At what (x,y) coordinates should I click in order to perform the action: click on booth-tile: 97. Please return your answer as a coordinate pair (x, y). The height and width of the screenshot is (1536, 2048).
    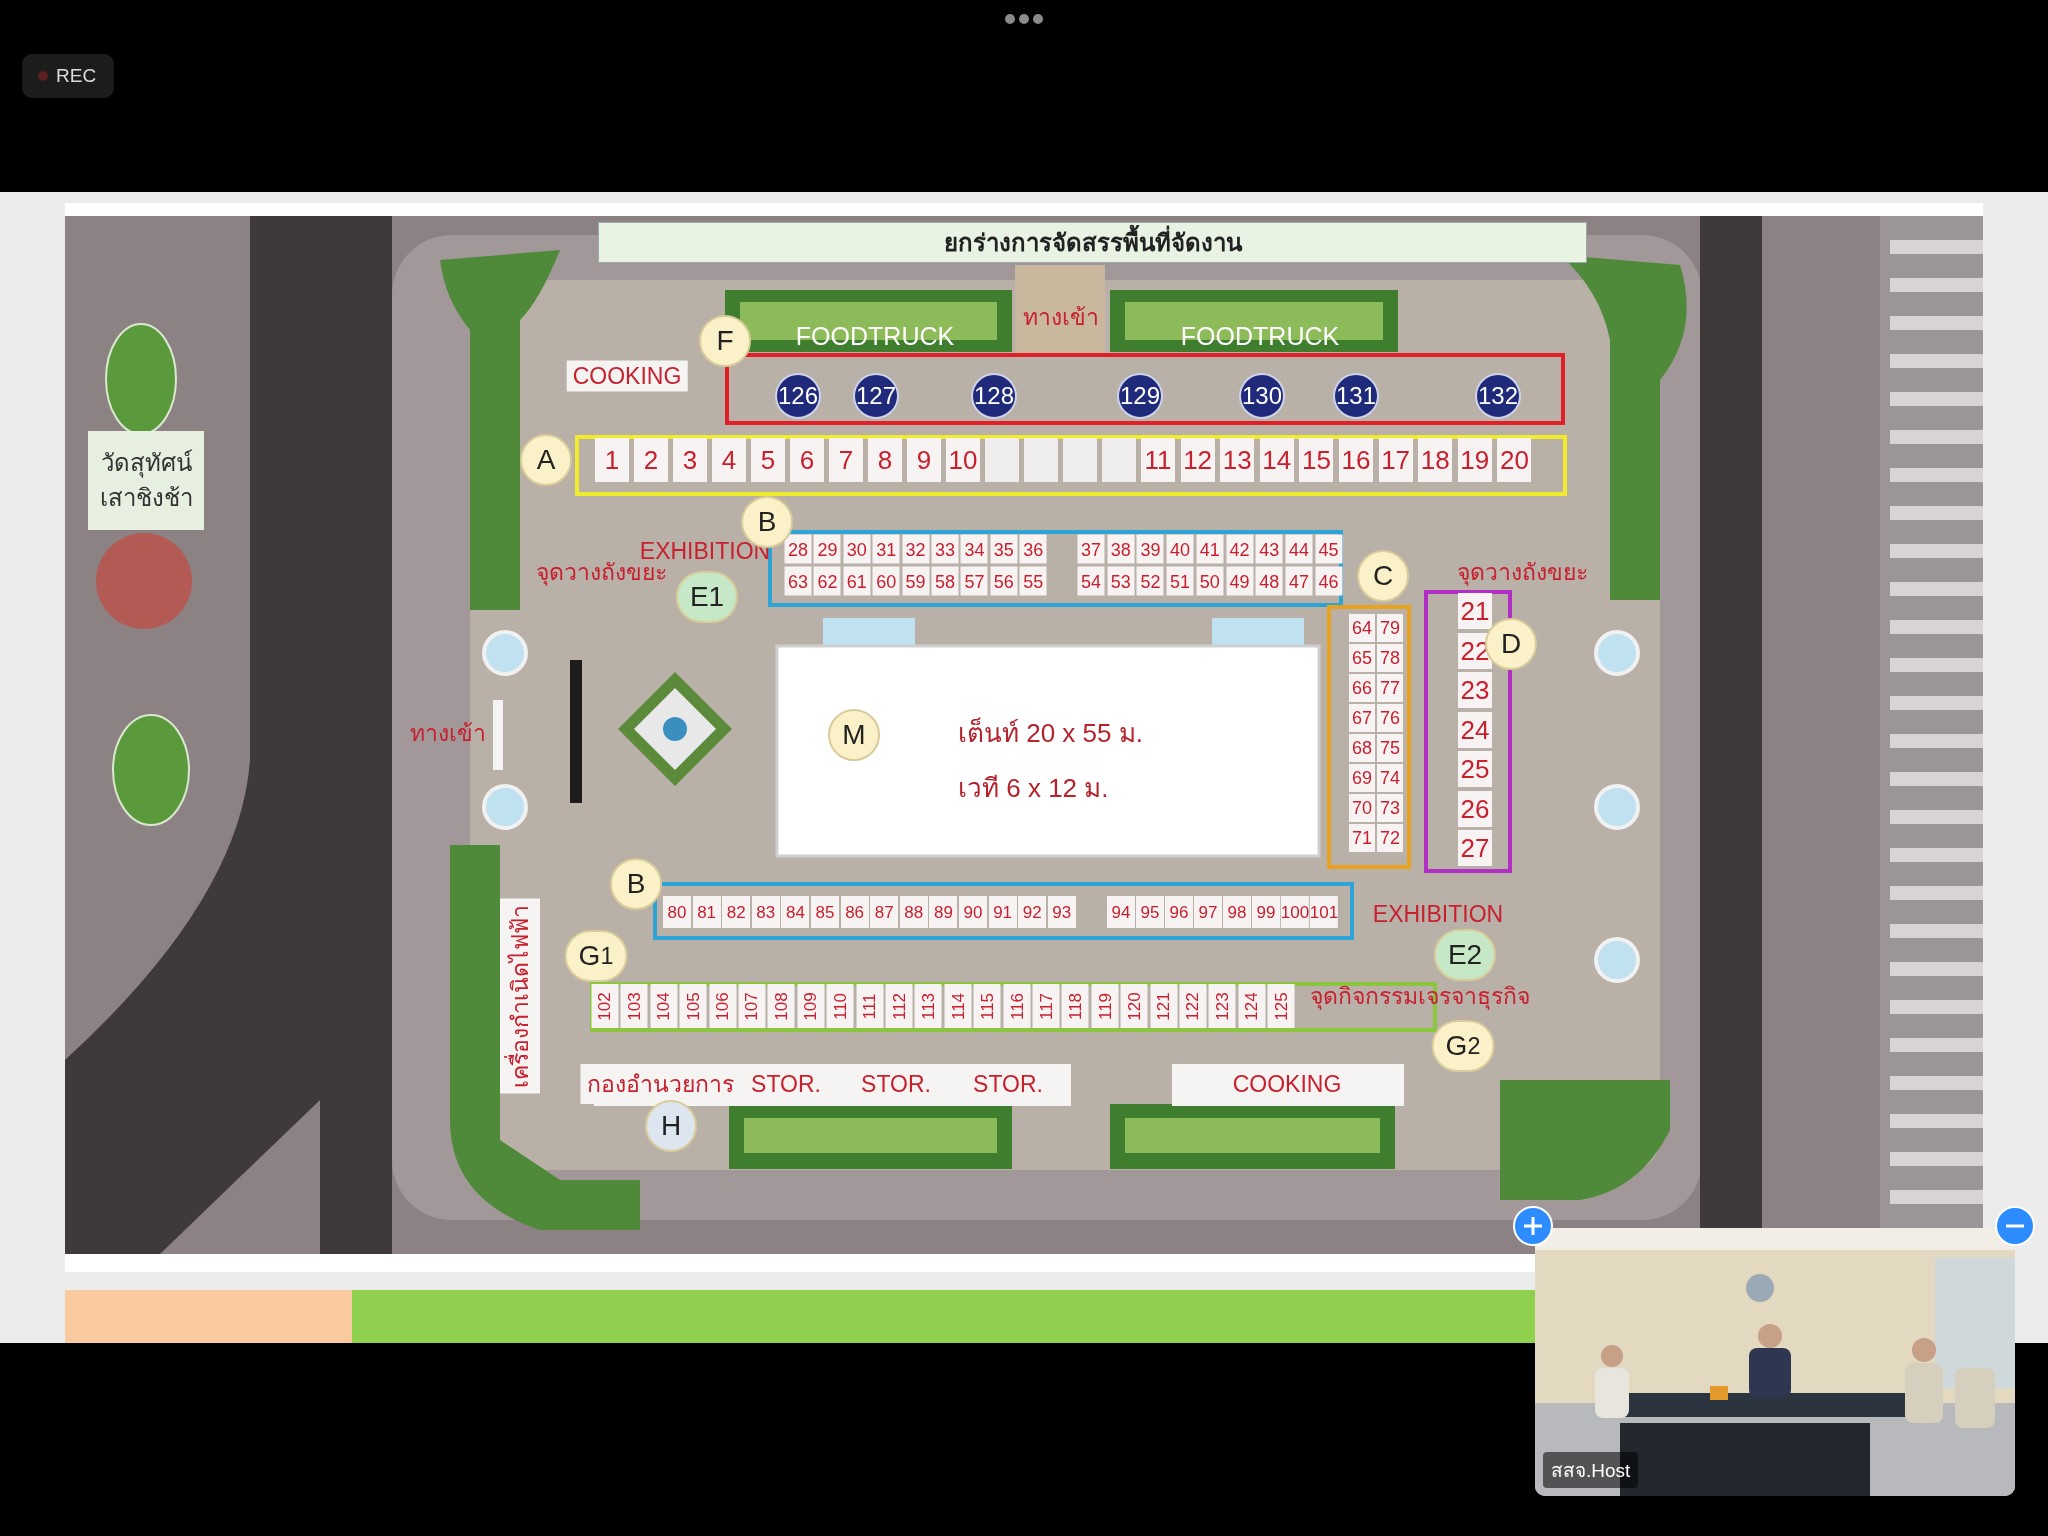
    Looking at the image, I should click on (1208, 912).